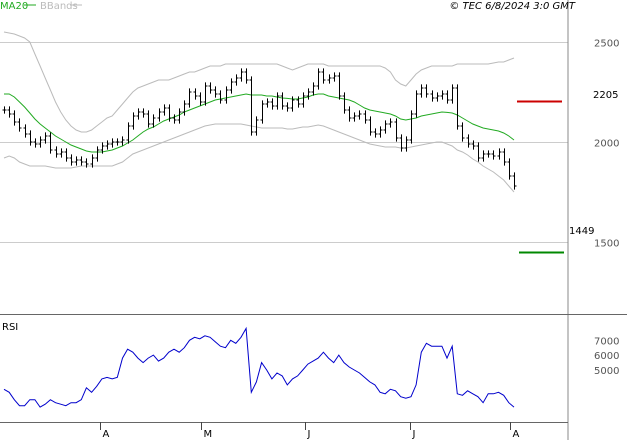 This screenshot has height=440, width=627. What do you see at coordinates (512, 6) in the screenshot?
I see `source-label: © TEC 6/8/2024 3:0 GMT` at bounding box center [512, 6].